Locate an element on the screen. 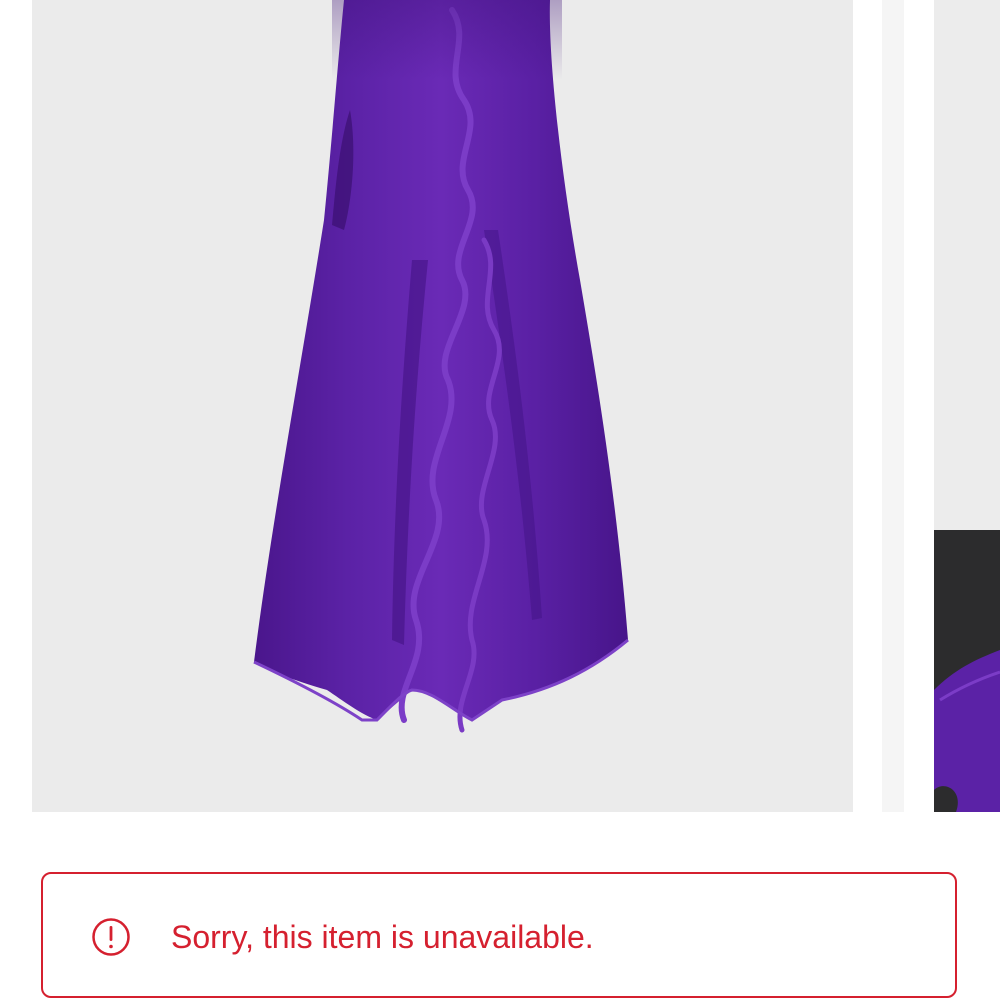  unavailable-alert: Sorry, this item is unavailable. is located at coordinates (499, 935).